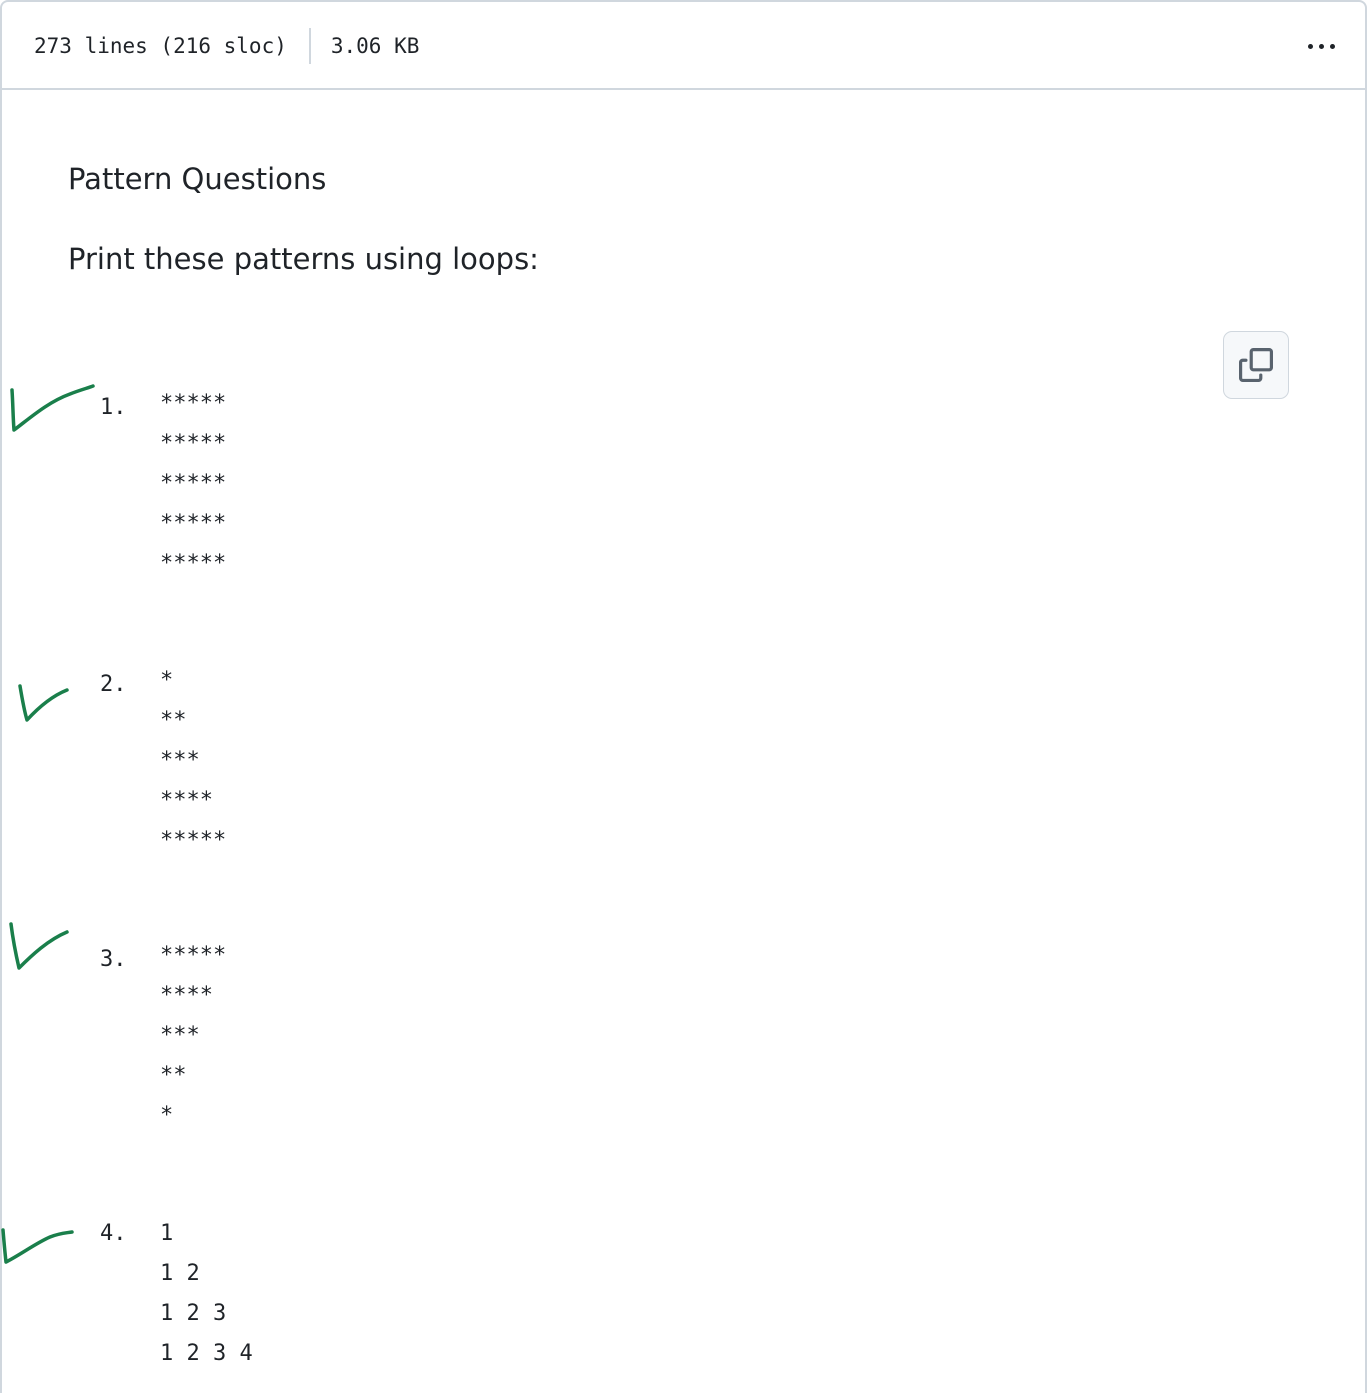 The height and width of the screenshot is (1393, 1371). I want to click on annotation-overlay, so click(48, 824).